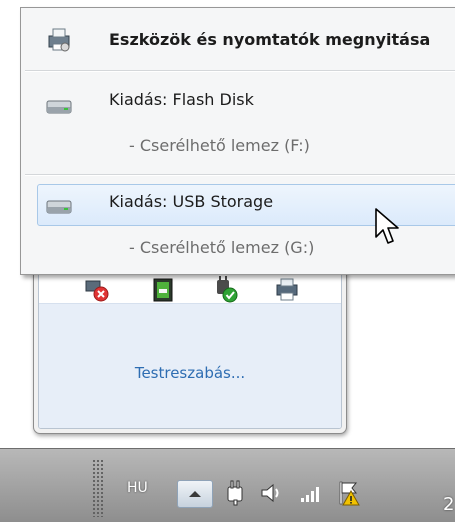 This screenshot has width=455, height=522. Describe the element at coordinates (163, 290) in the screenshot. I see `battery-green-icon` at that location.